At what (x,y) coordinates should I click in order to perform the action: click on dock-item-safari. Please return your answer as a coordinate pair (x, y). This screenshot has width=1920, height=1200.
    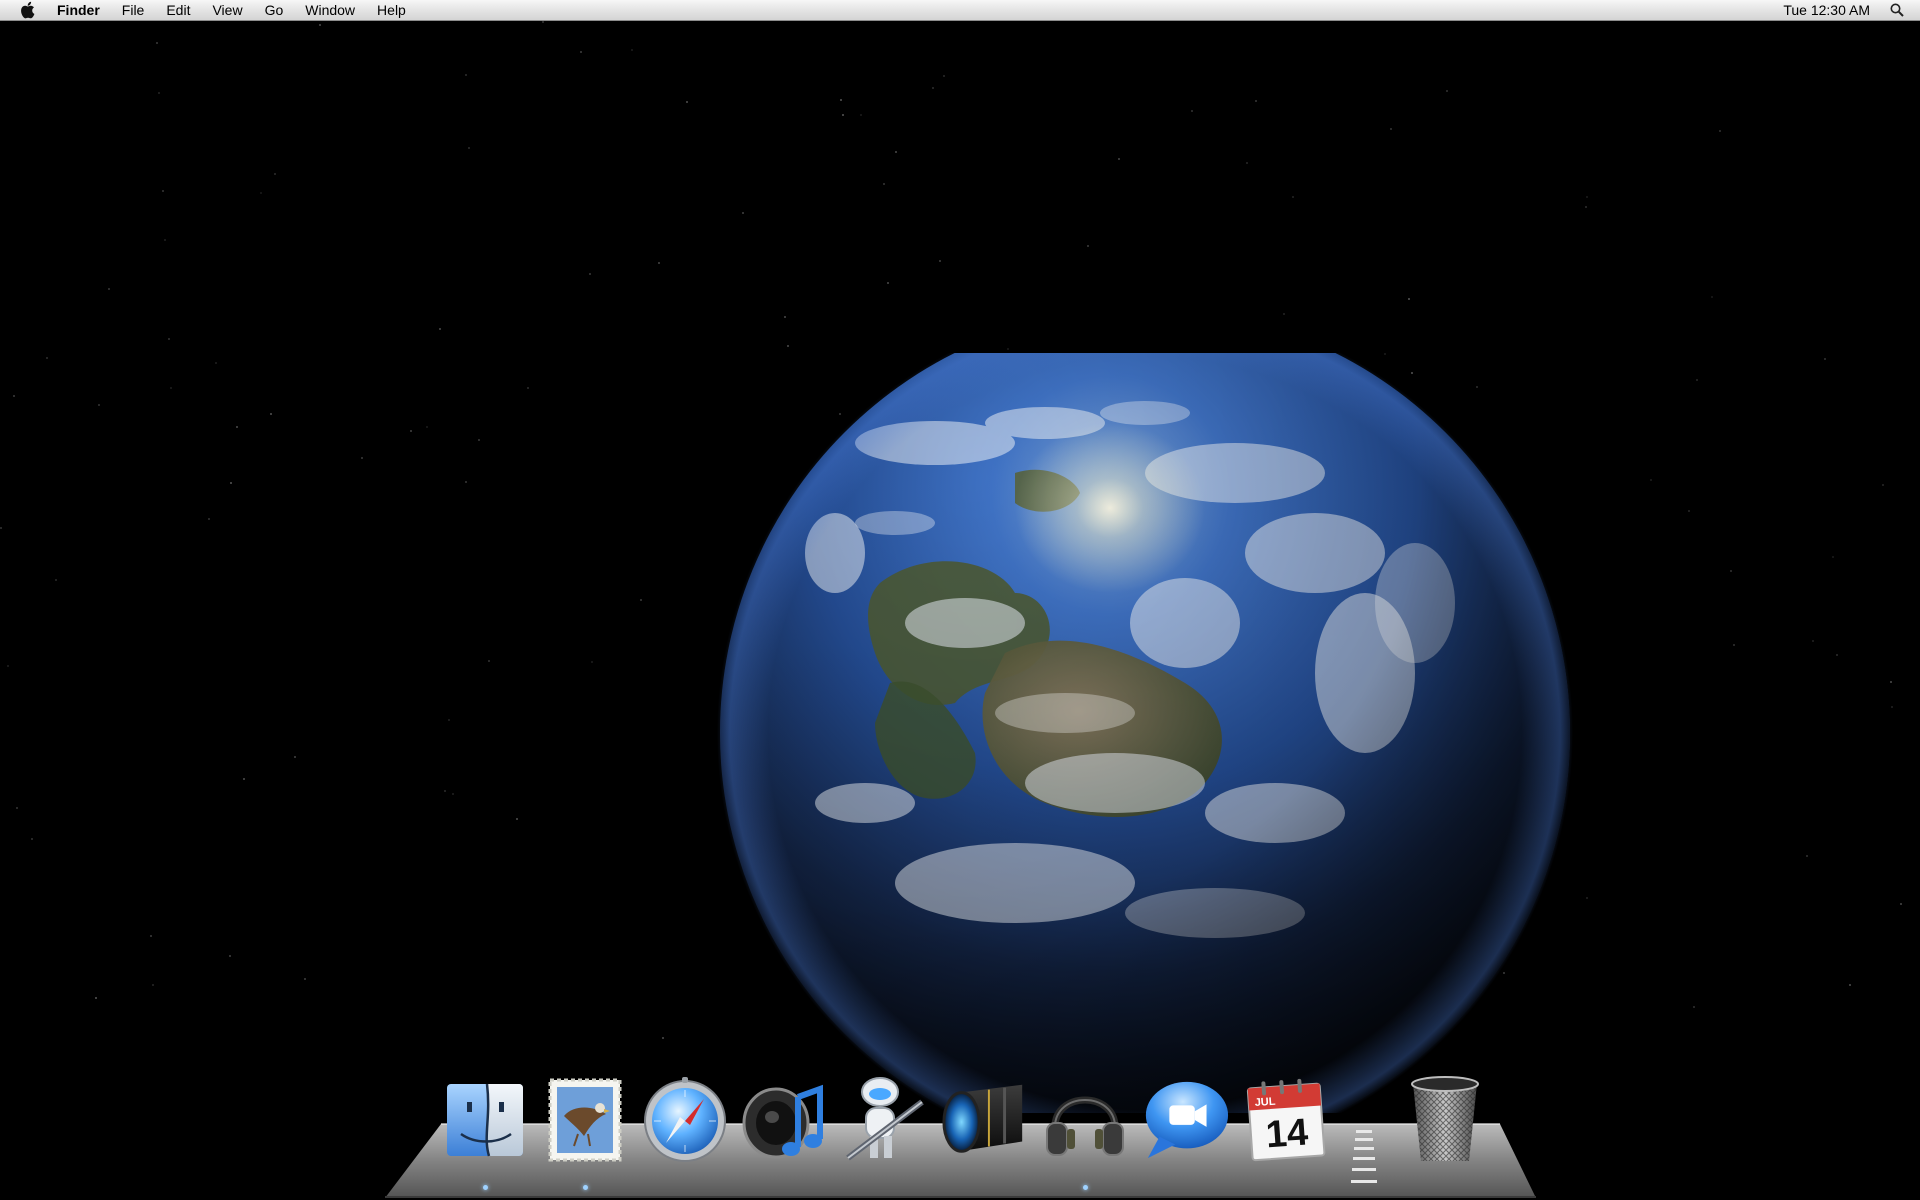
    Looking at the image, I should click on (685, 1120).